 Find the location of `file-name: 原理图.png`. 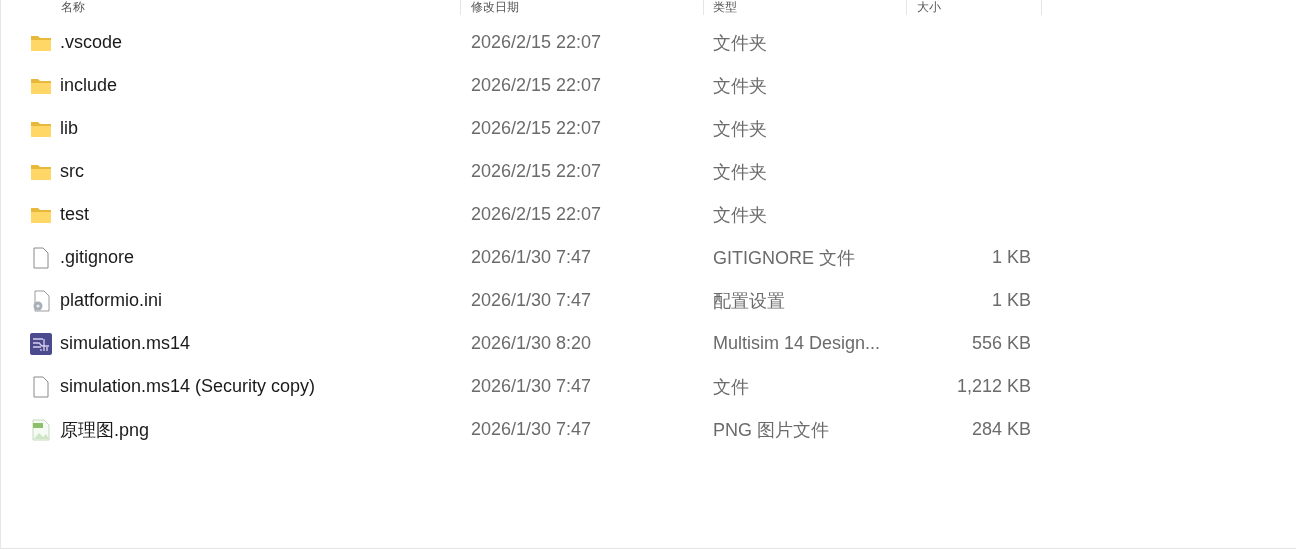

file-name: 原理图.png is located at coordinates (105, 429).